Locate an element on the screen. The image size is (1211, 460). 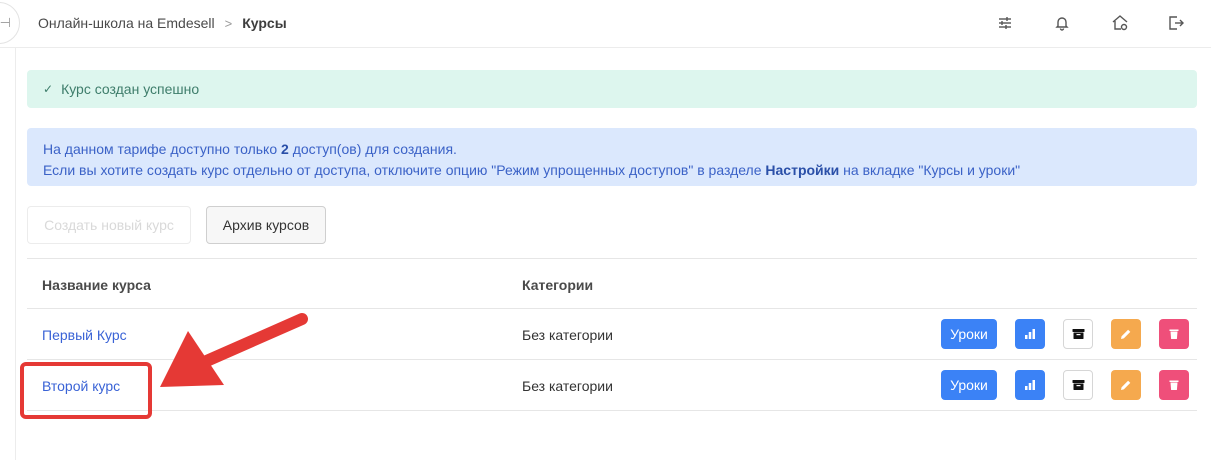
course-archive-button: Архив курсов is located at coordinates (266, 225).